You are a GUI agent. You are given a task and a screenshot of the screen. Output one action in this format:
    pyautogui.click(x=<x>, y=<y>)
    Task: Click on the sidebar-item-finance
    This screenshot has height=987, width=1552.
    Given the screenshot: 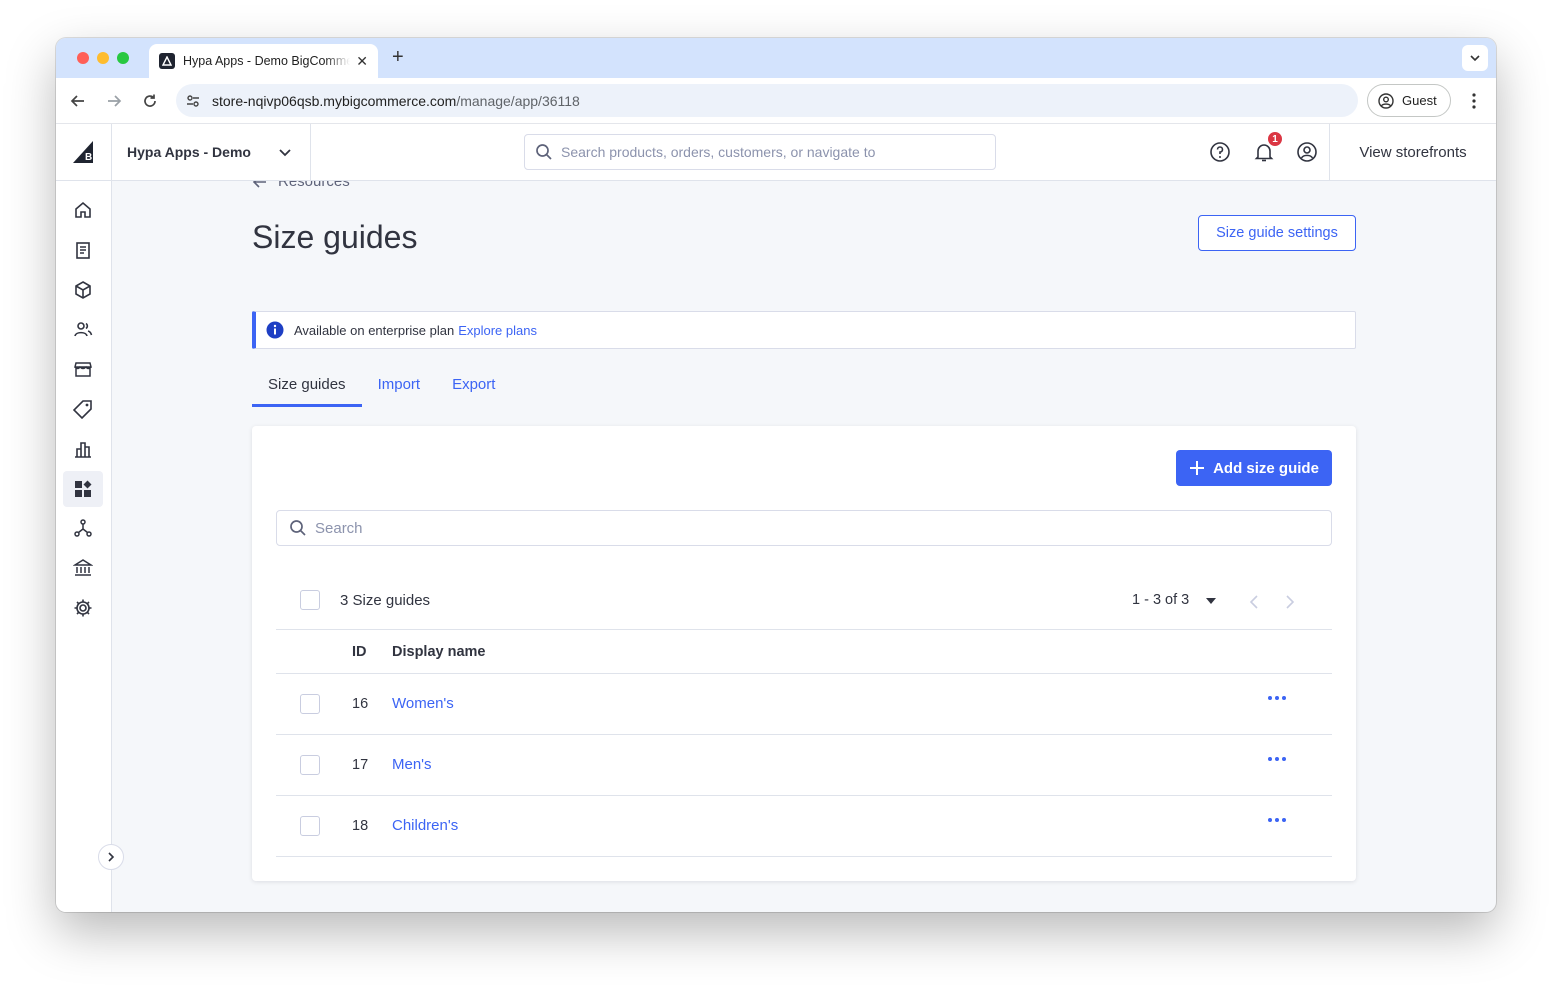 What is the action you would take?
    pyautogui.click(x=83, y=568)
    